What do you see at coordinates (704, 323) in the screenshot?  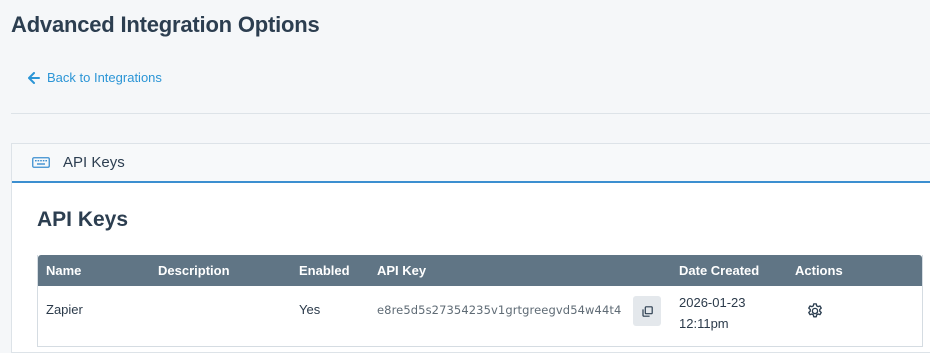 I see `time-value: 12:11pm` at bounding box center [704, 323].